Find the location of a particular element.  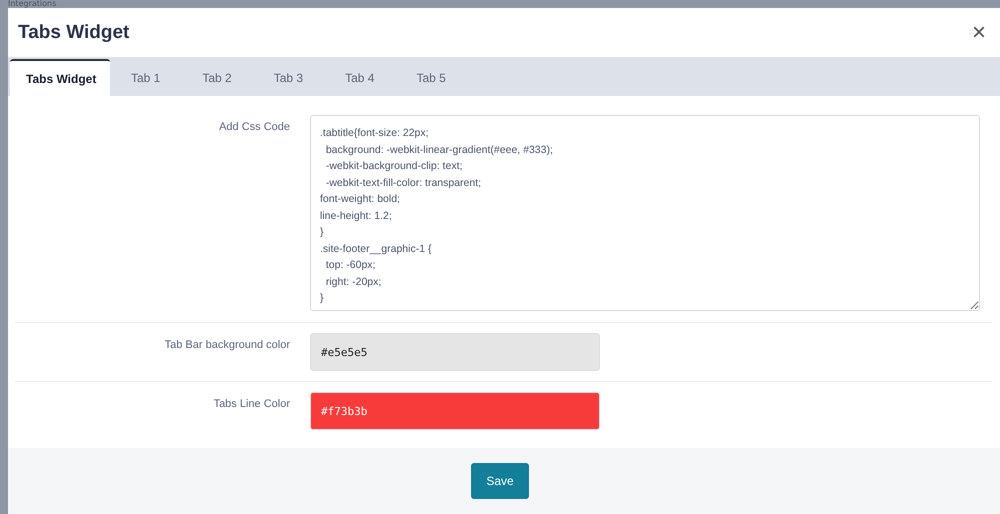

color-input: #e5e5e5 is located at coordinates (455, 352).